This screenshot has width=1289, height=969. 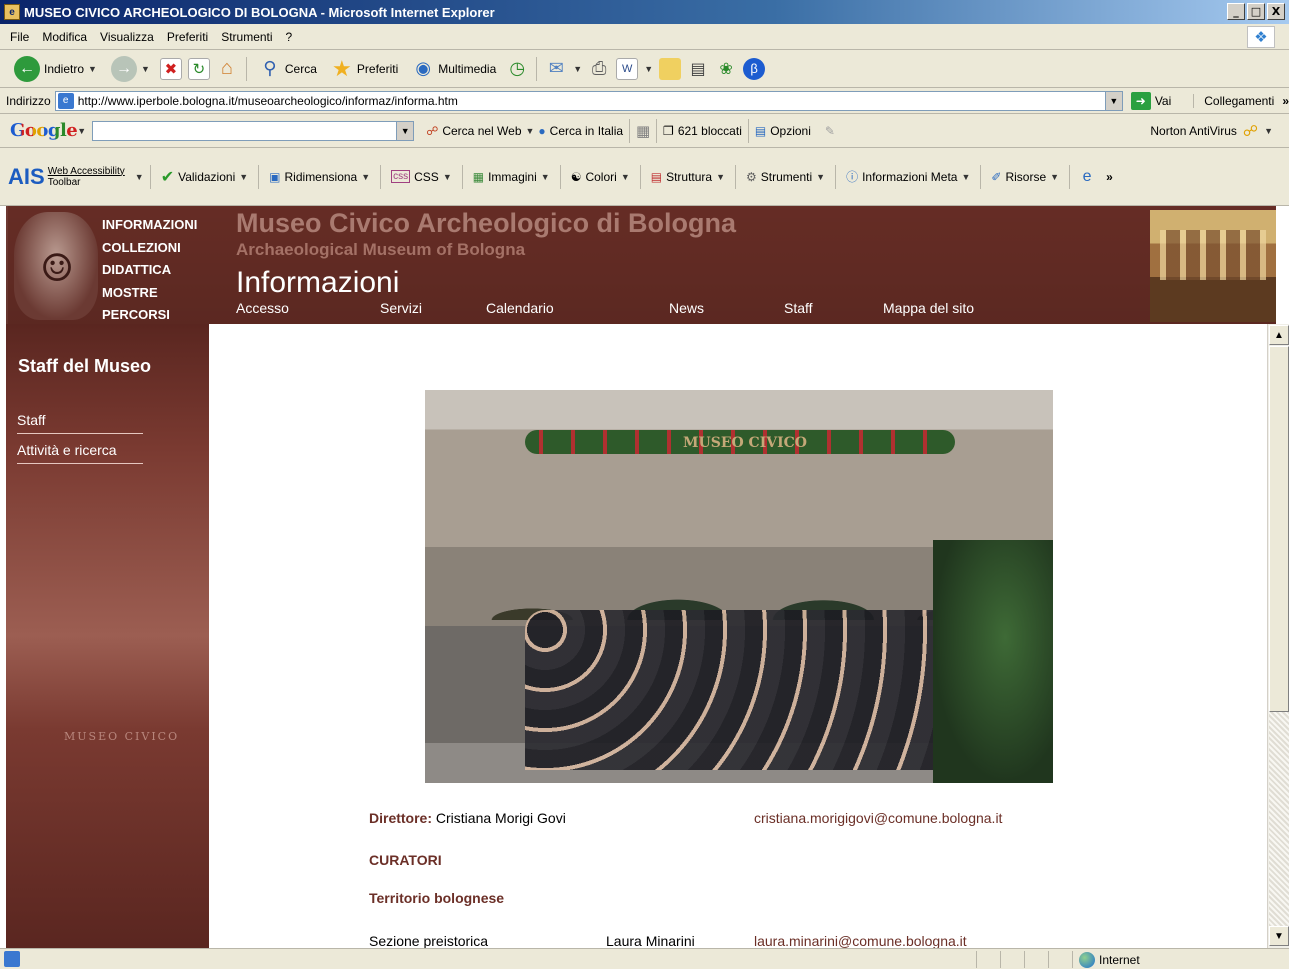 I want to click on history-icon: ◷, so click(x=517, y=69).